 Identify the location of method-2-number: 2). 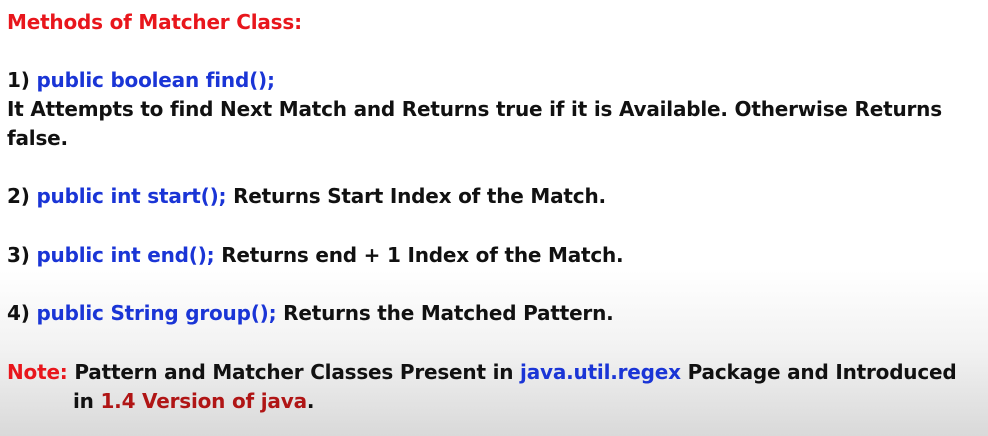
(18, 196).